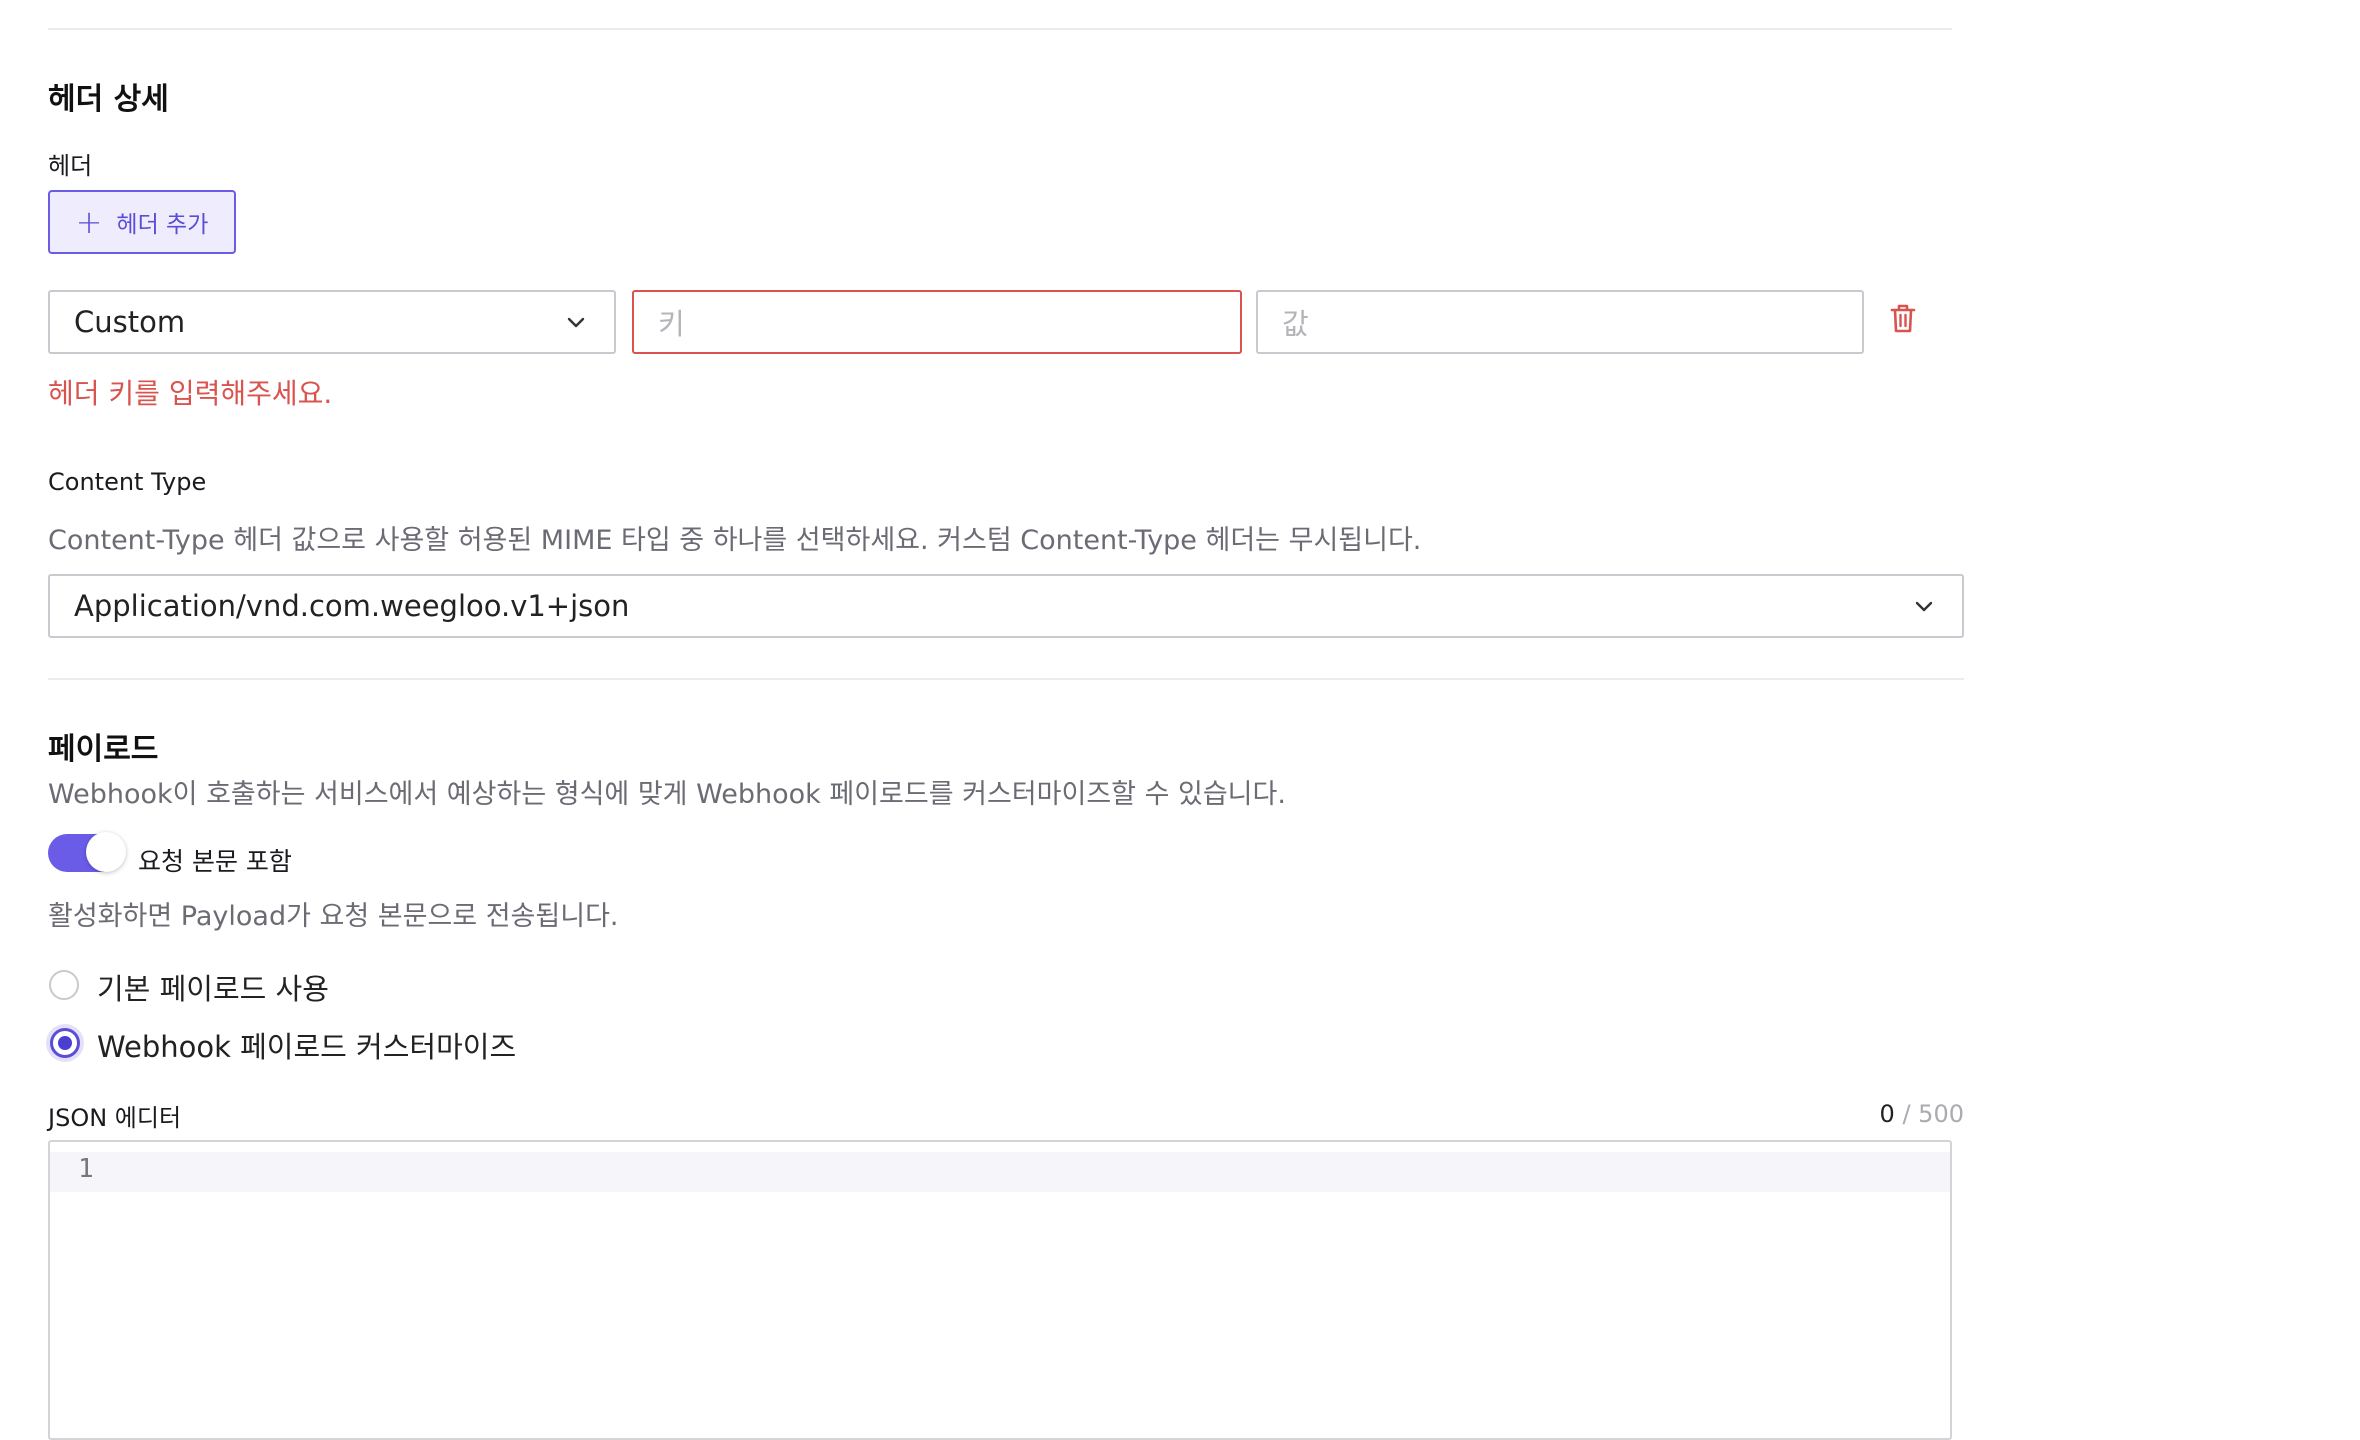 The image size is (2360, 1440). Describe the element at coordinates (1006, 606) in the screenshot. I see `content-type-select: Application/vnd.com.weegloo.v1+json` at that location.